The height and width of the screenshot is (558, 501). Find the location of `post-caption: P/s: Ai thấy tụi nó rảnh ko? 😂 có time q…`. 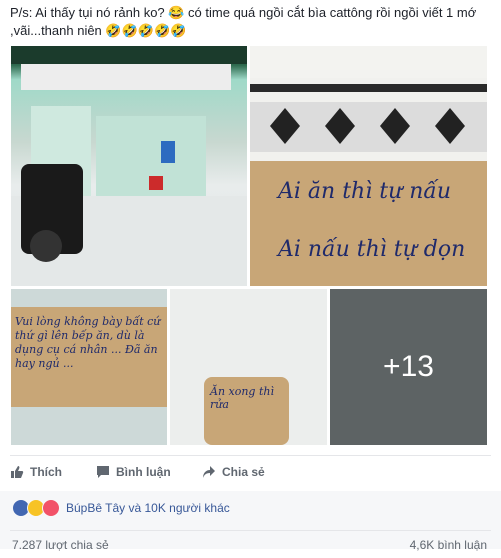

post-caption: P/s: Ai thấy tụi nó rảnh ko? 😂 có time q… is located at coordinates (243, 21).